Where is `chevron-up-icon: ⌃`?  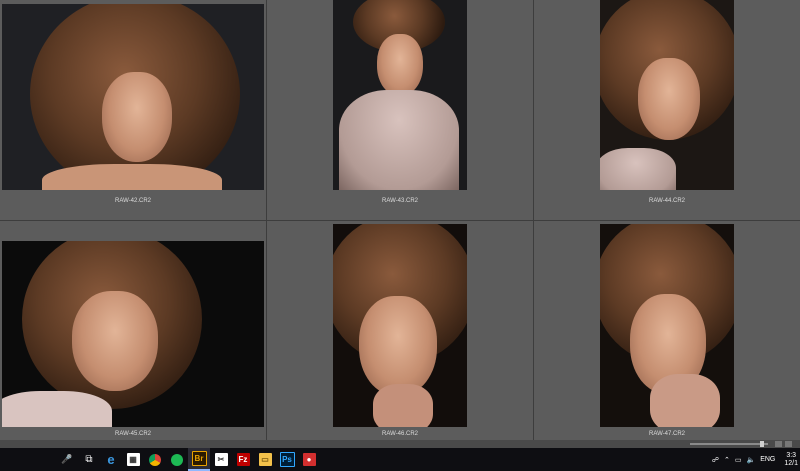 chevron-up-icon: ⌃ is located at coordinates (727, 460).